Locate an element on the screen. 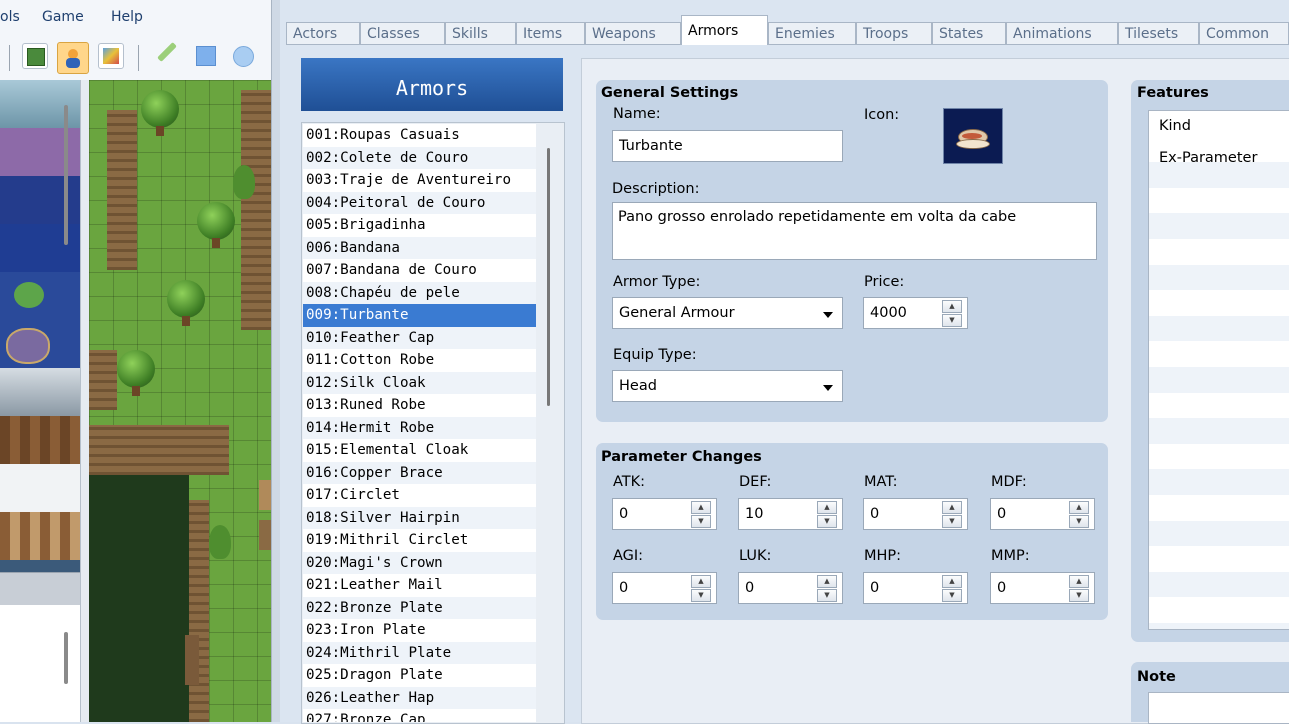 This screenshot has width=1289, height=724. list-item: 020:Magi's Crown is located at coordinates (419, 562).